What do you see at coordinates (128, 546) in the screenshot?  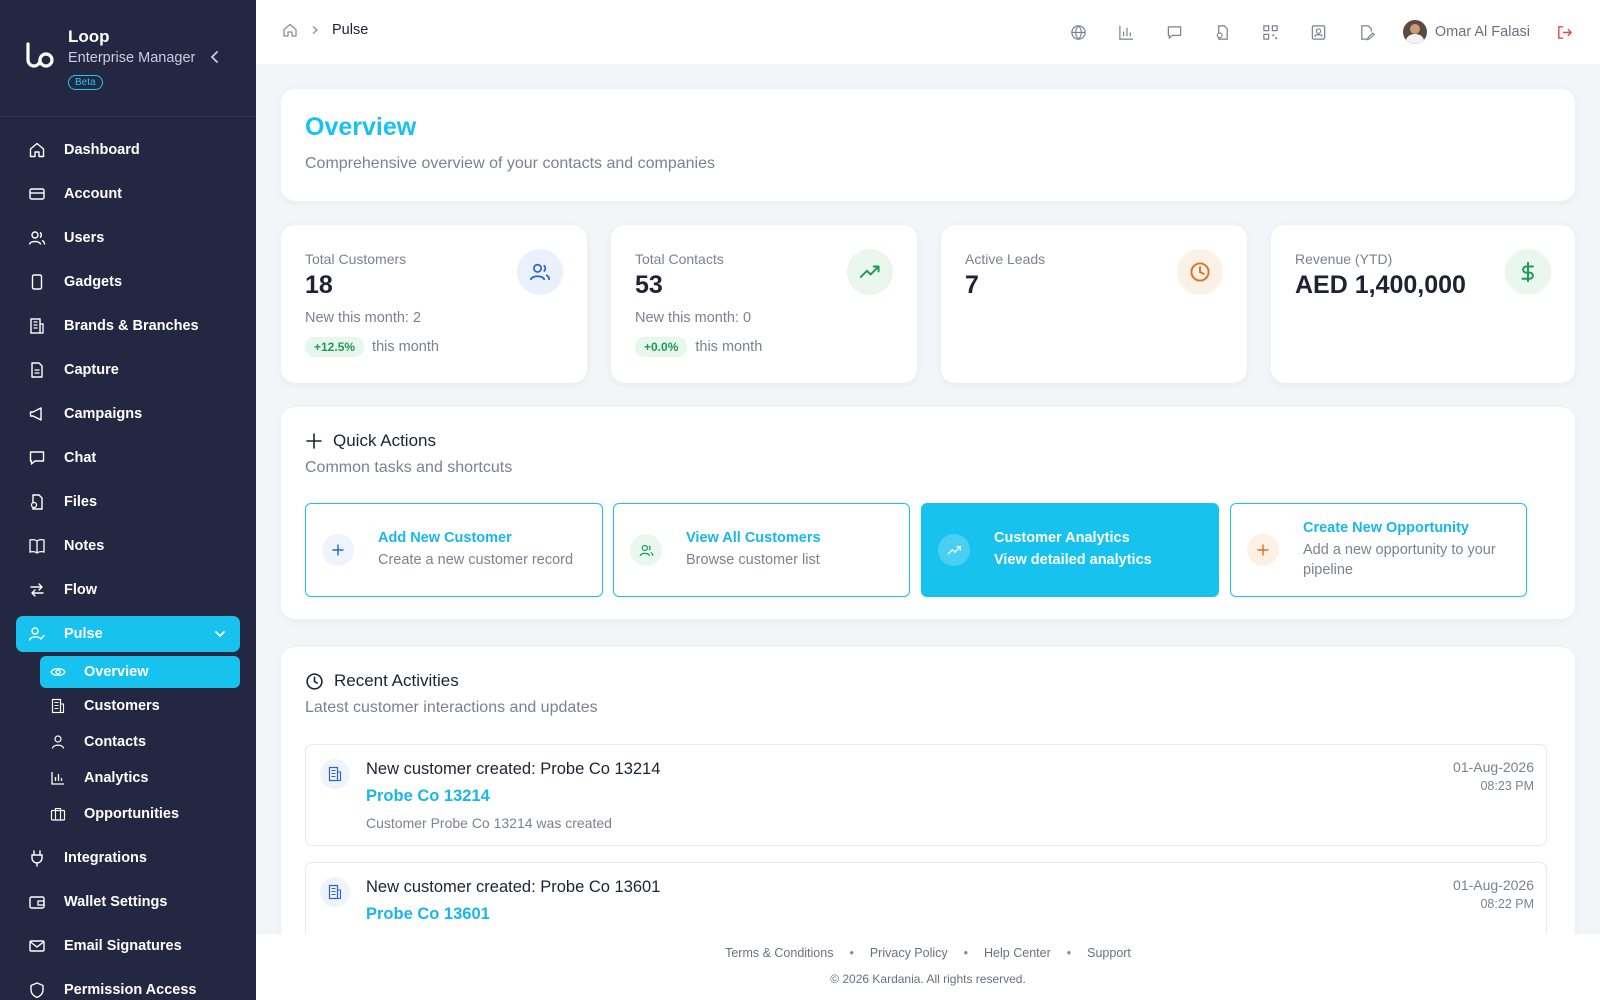 I see `sidebar-item-notes: Notes` at bounding box center [128, 546].